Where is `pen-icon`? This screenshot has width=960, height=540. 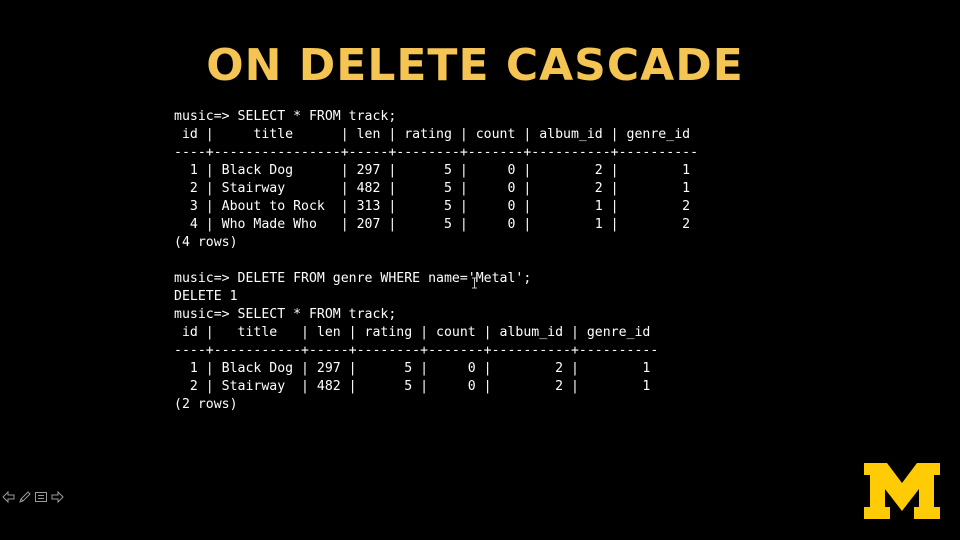 pen-icon is located at coordinates (25, 497).